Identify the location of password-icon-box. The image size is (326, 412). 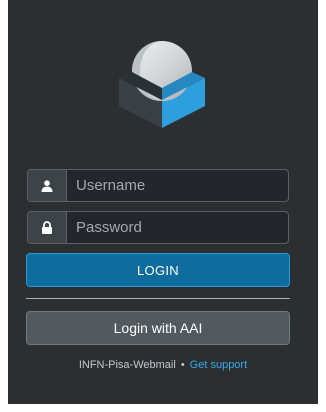
(47, 227).